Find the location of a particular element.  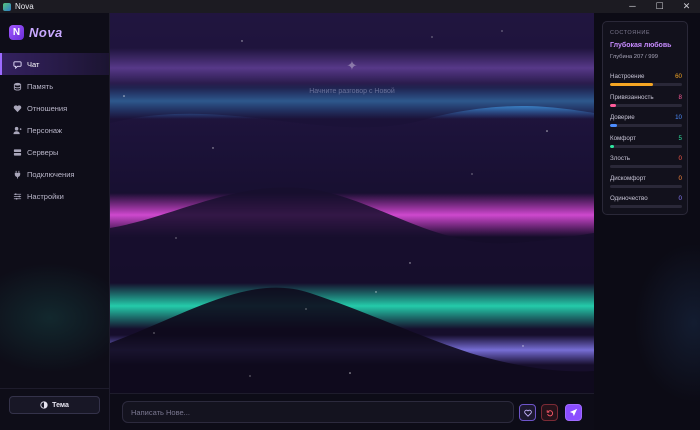

sidebar-item-label: Персонаж is located at coordinates (45, 130).